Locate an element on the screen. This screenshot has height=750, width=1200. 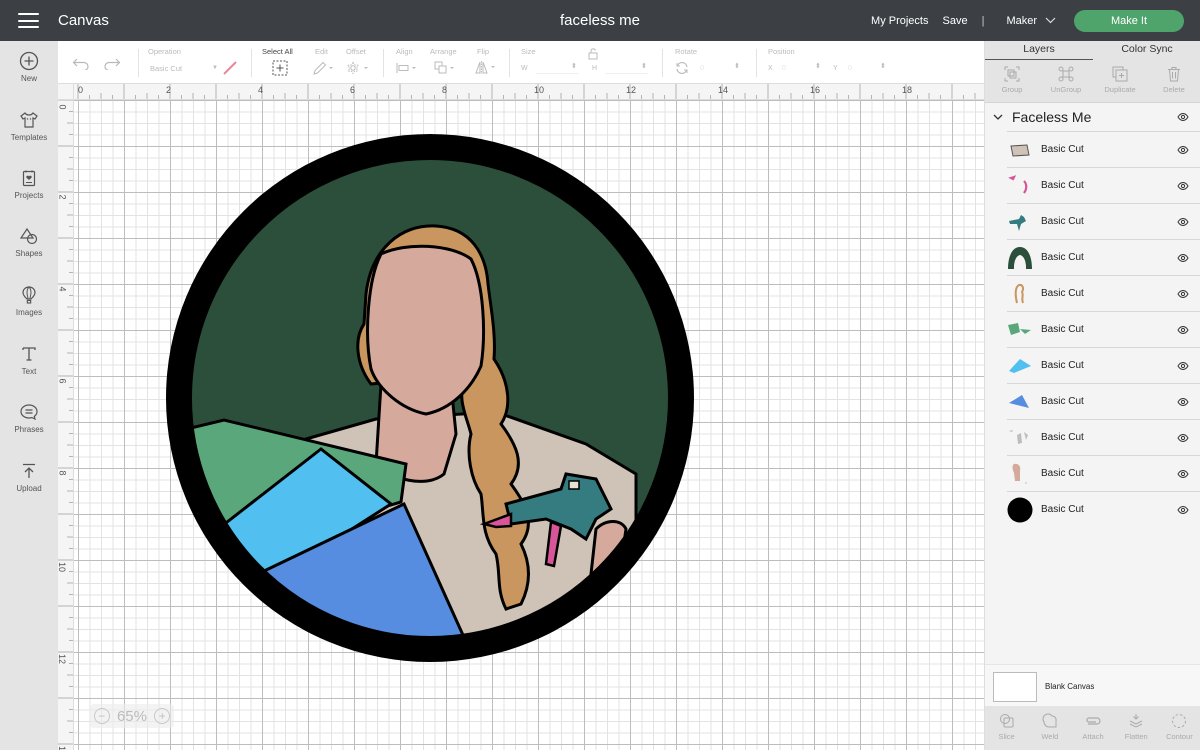
sidebar-item-shapes: Shapes is located at coordinates (29, 242).